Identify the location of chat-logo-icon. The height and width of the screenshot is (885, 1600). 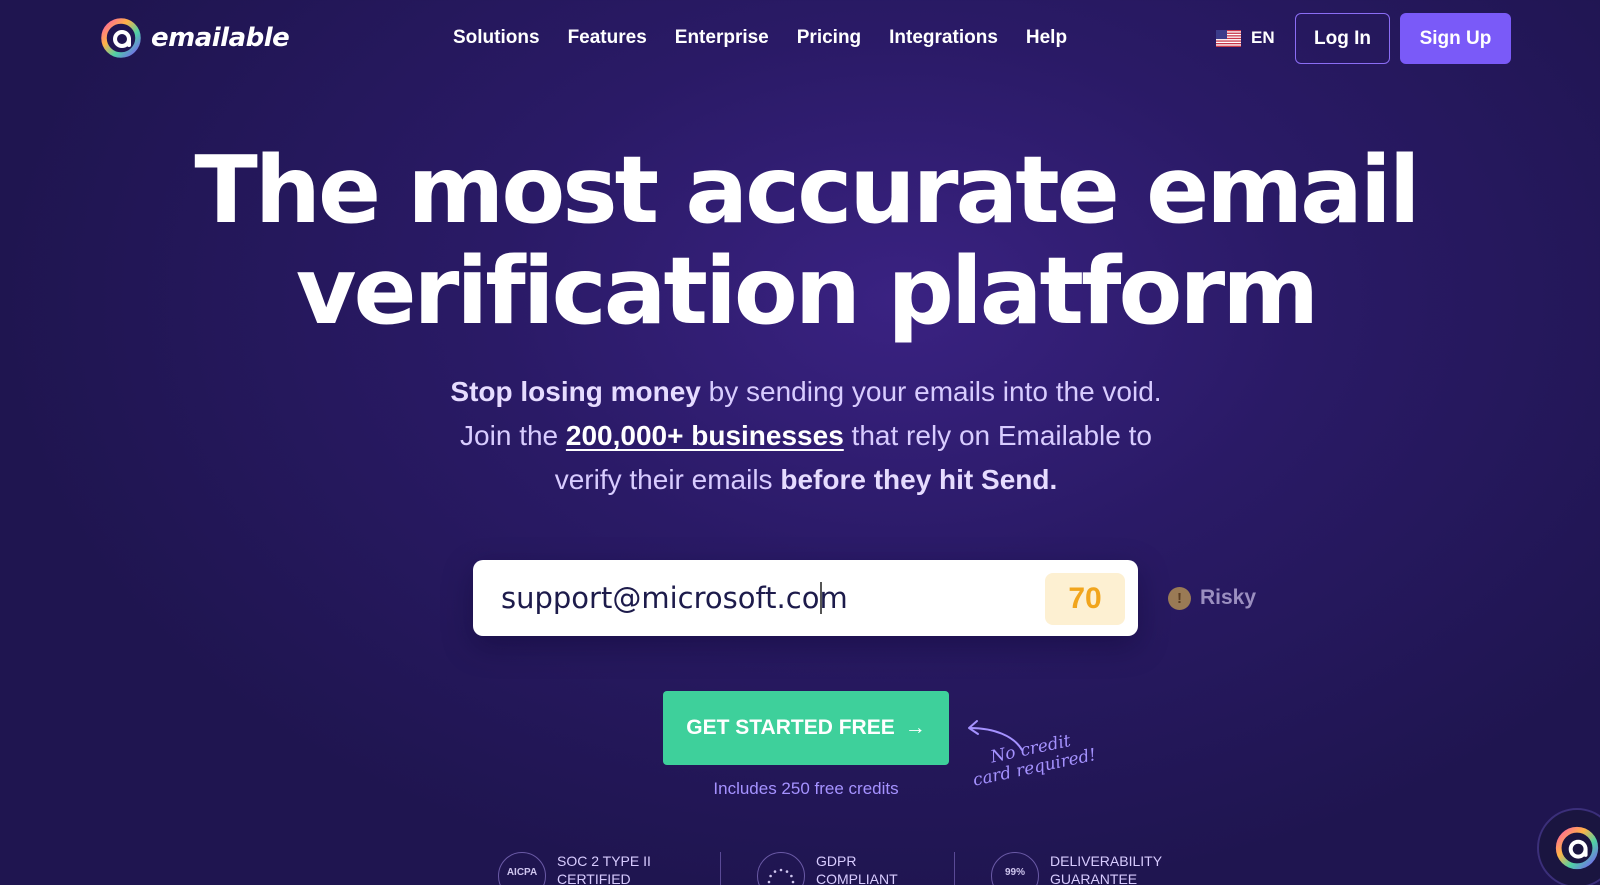
(1577, 848).